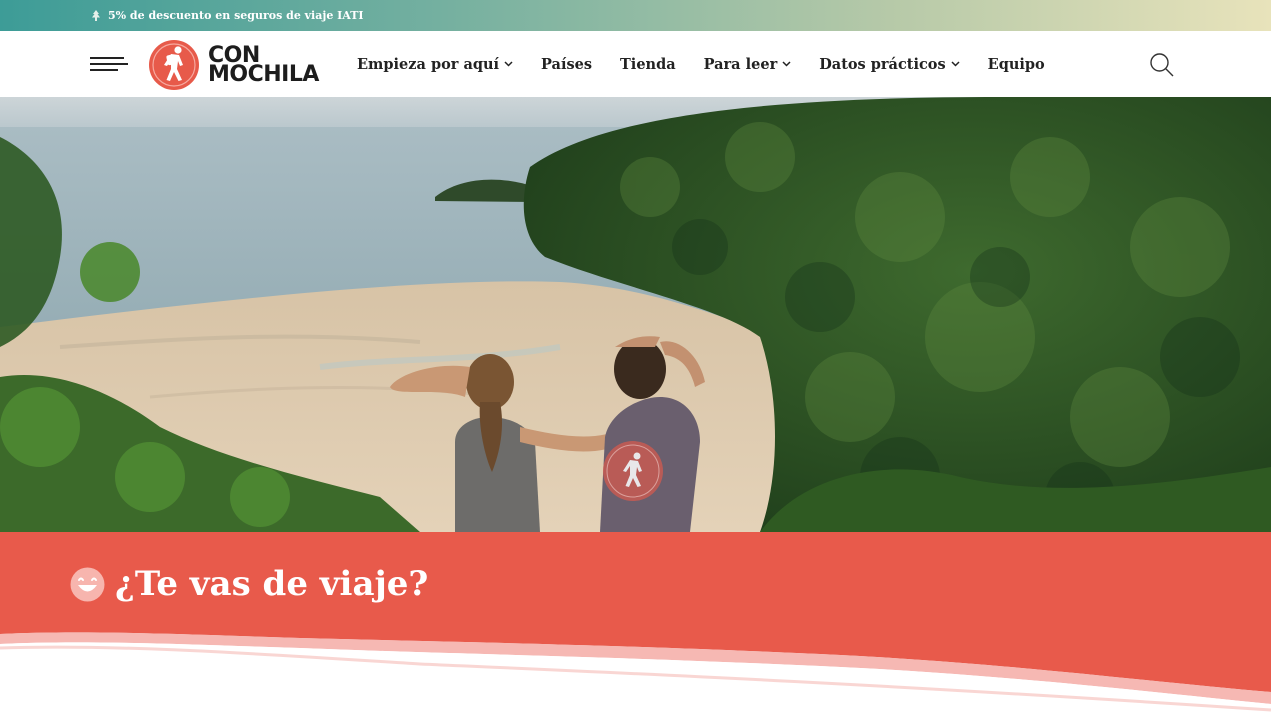  I want to click on logo-hiker-icon, so click(174, 65).